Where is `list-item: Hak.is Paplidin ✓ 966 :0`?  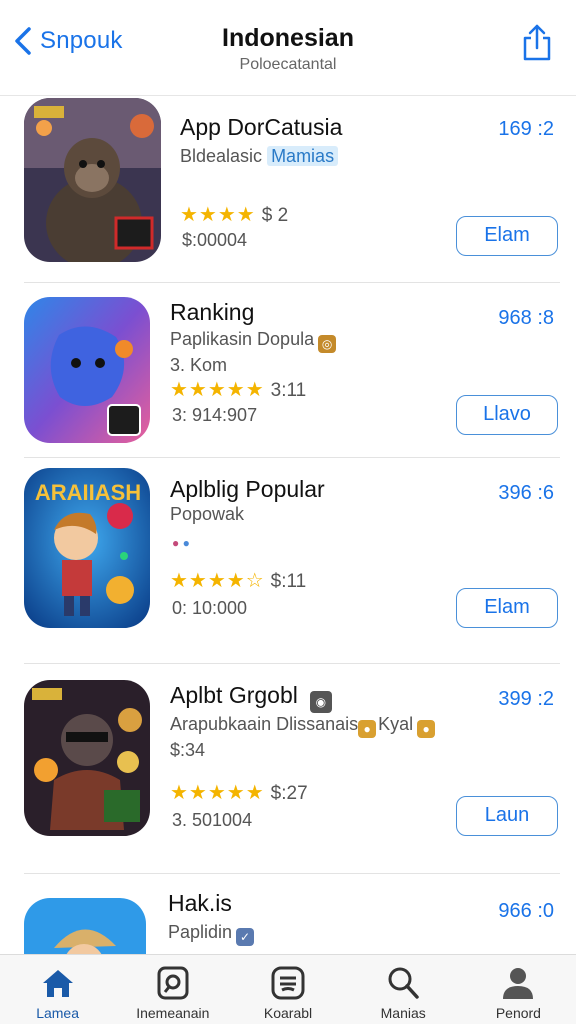 list-item: Hak.is Paplidin ✓ 966 :0 is located at coordinates (288, 914).